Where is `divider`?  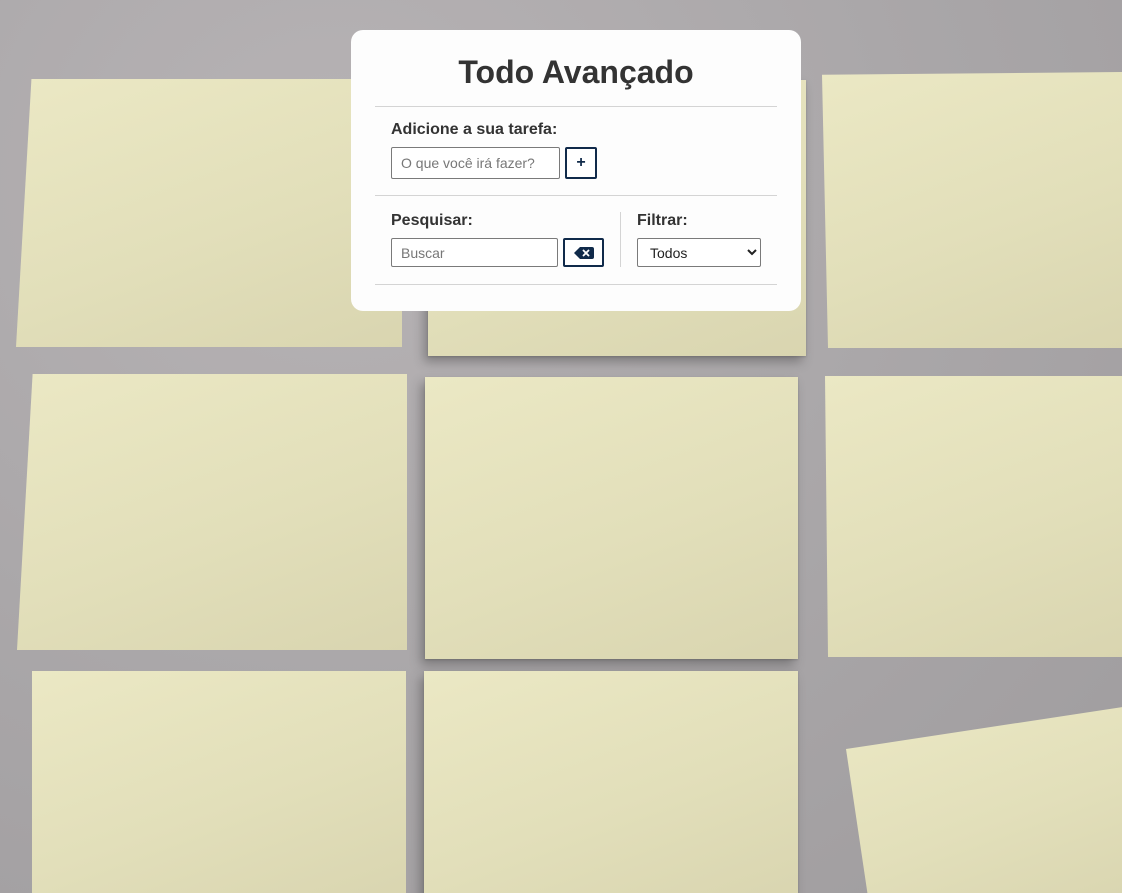
divider is located at coordinates (576, 284).